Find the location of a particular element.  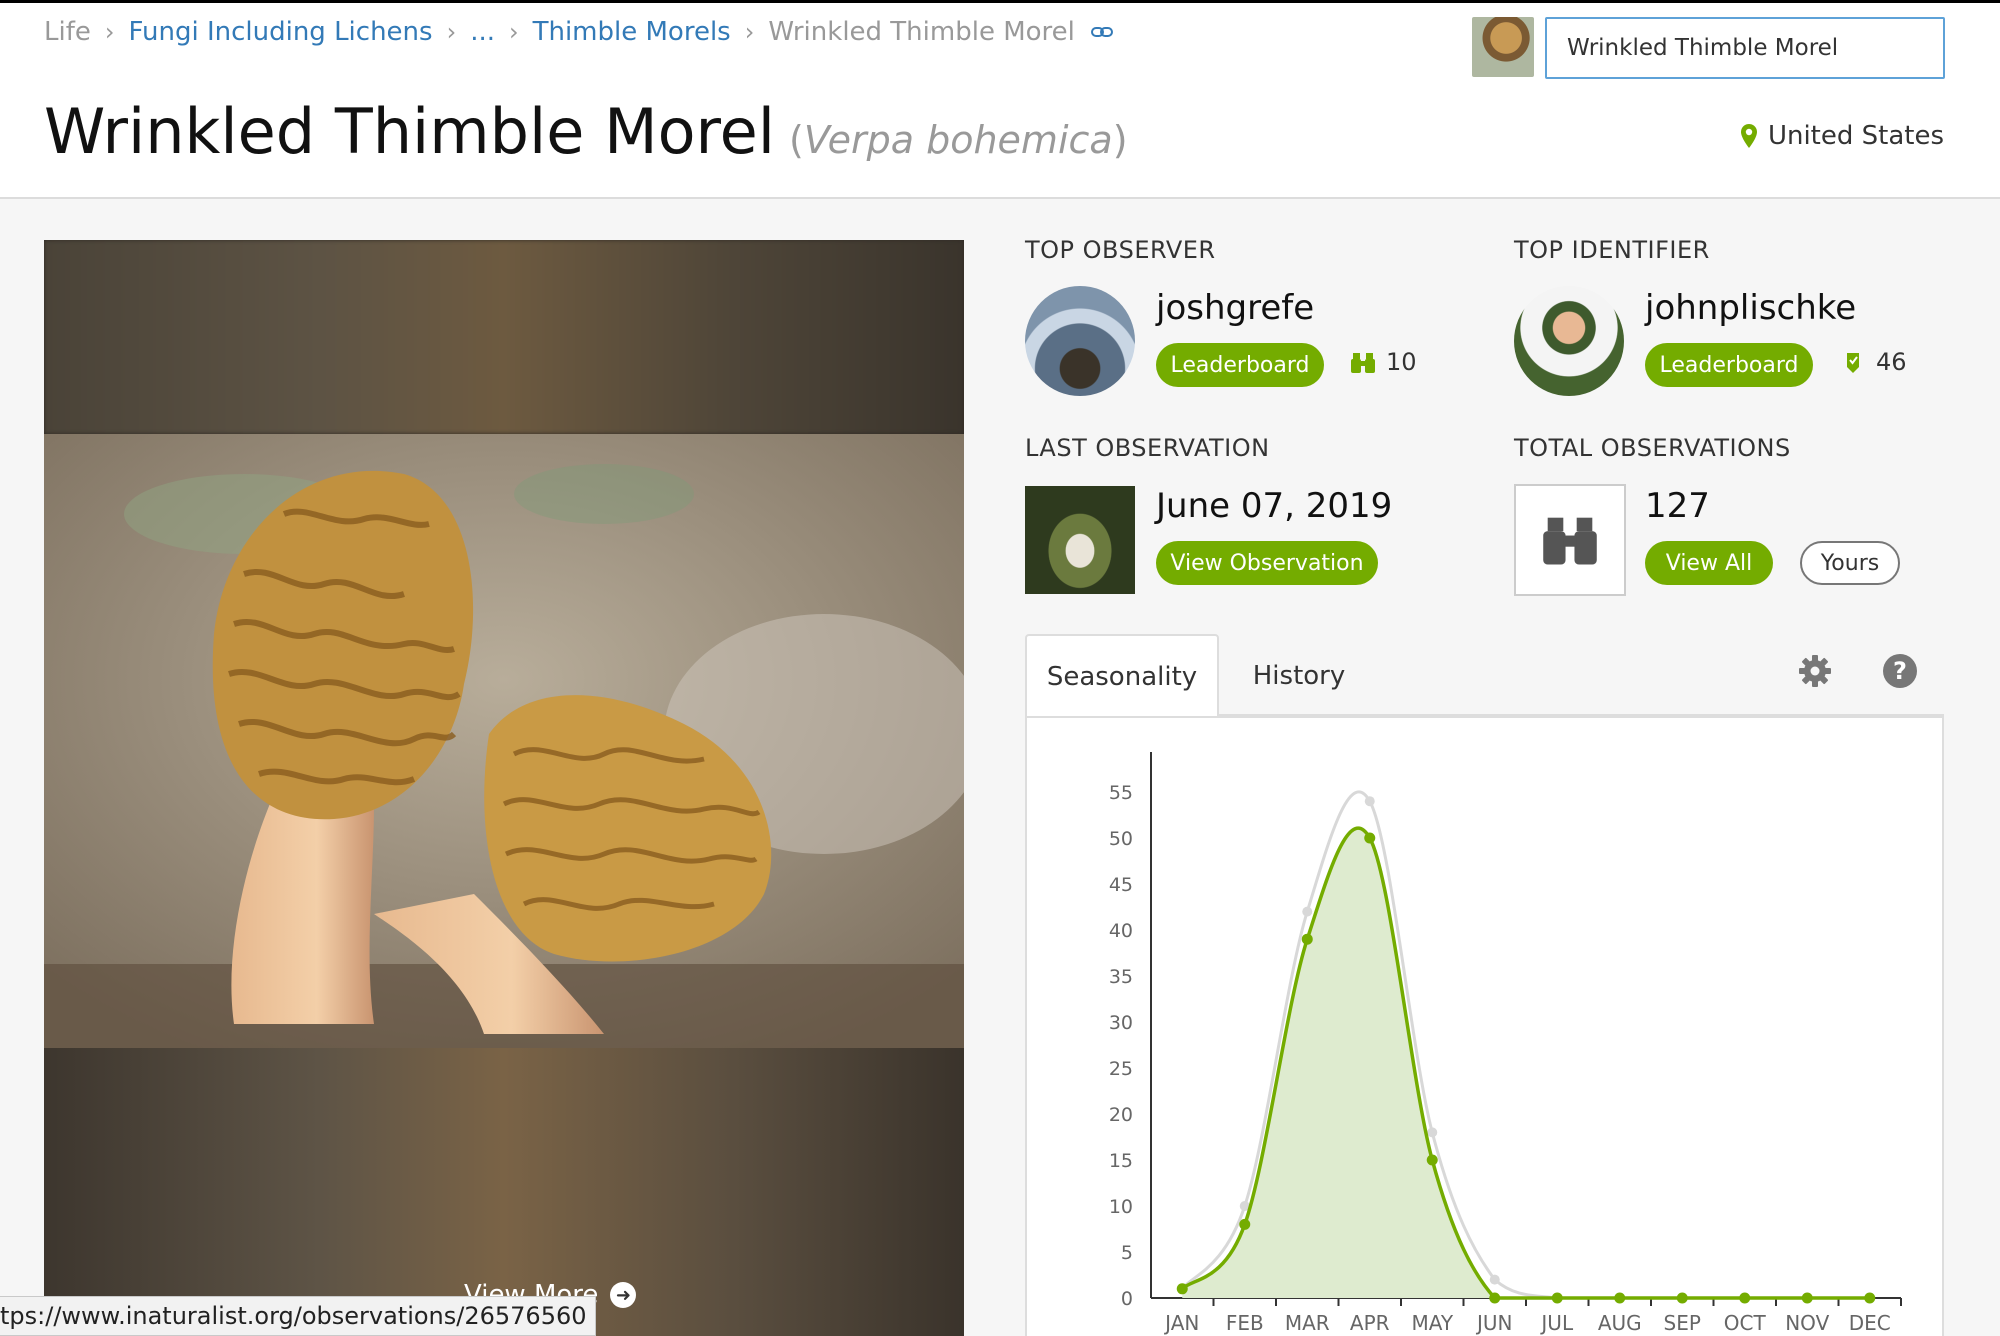

x-tick-label: JUN is located at coordinates (1494, 1323).